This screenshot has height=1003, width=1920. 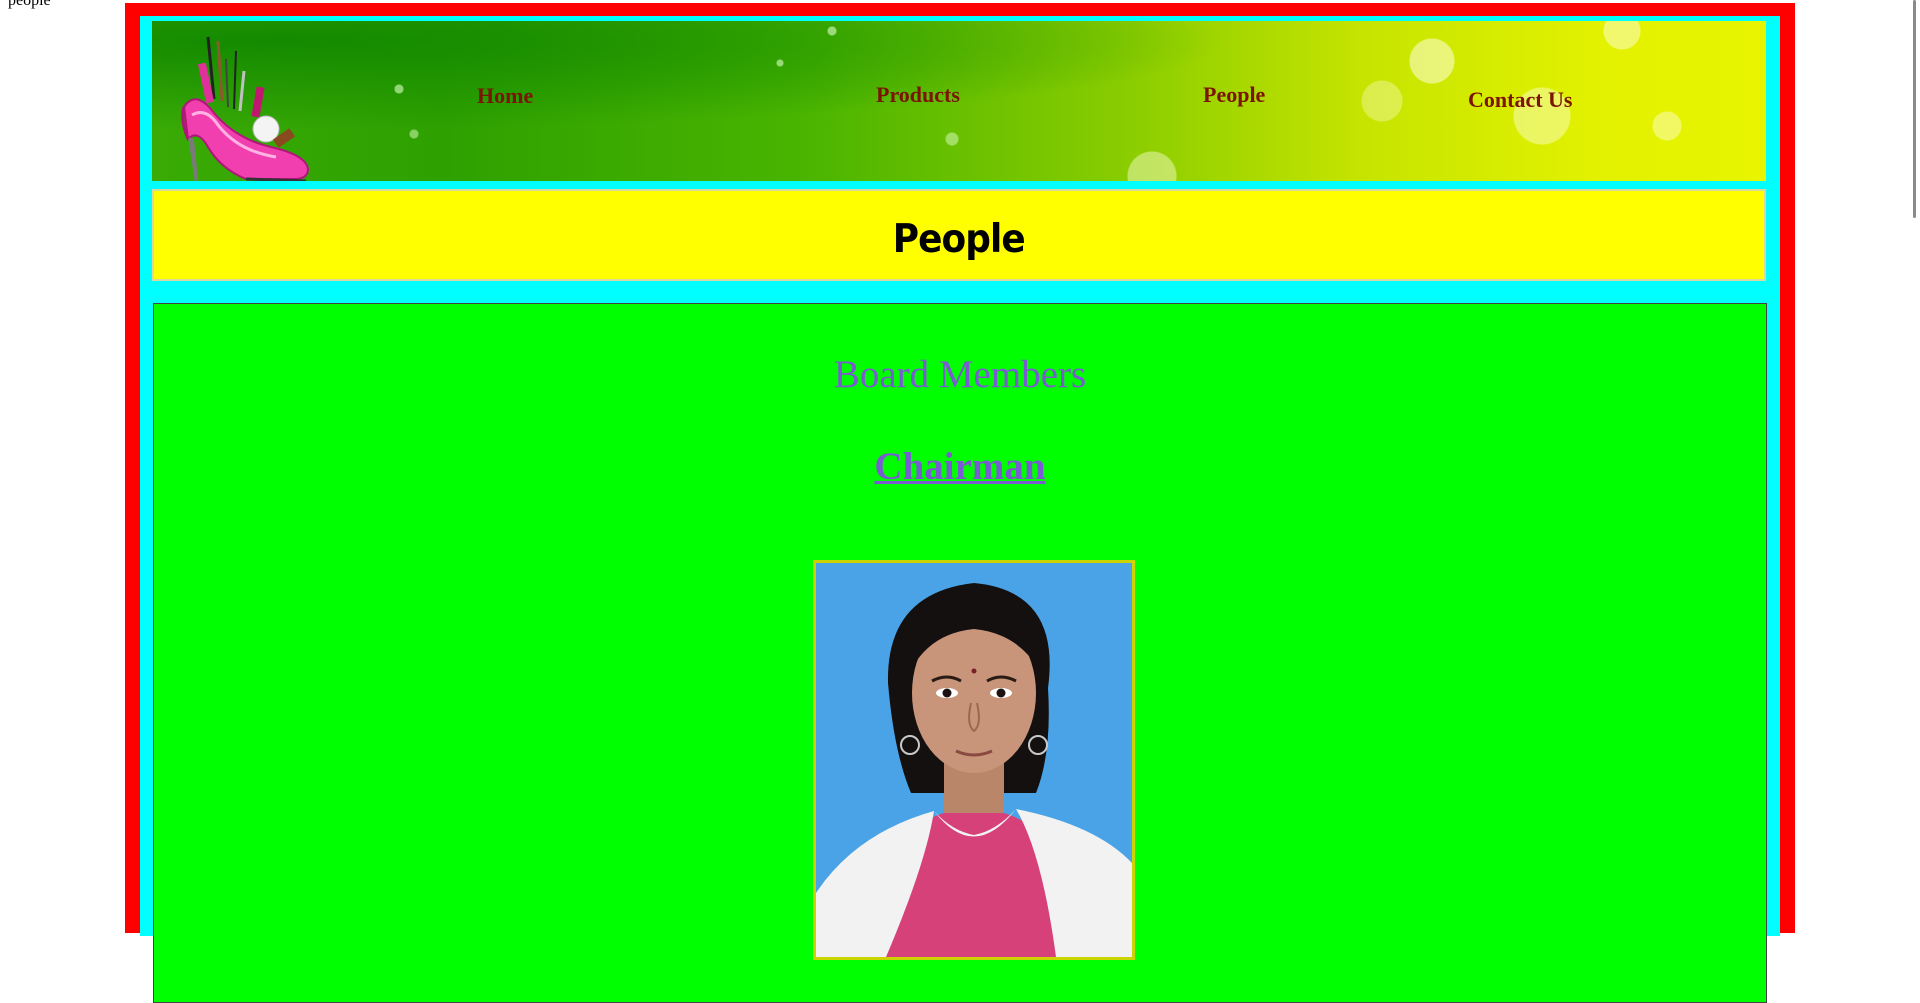 I want to click on page-title-bar: People, so click(x=959, y=235).